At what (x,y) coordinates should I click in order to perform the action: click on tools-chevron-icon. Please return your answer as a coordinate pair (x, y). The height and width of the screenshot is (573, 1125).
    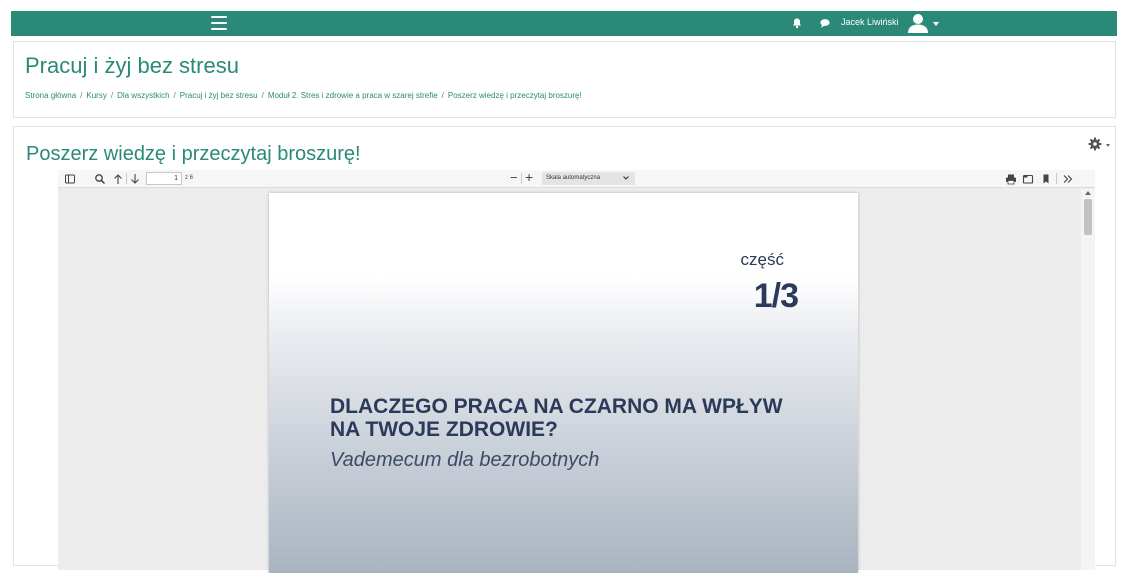
    Looking at the image, I should click on (1068, 179).